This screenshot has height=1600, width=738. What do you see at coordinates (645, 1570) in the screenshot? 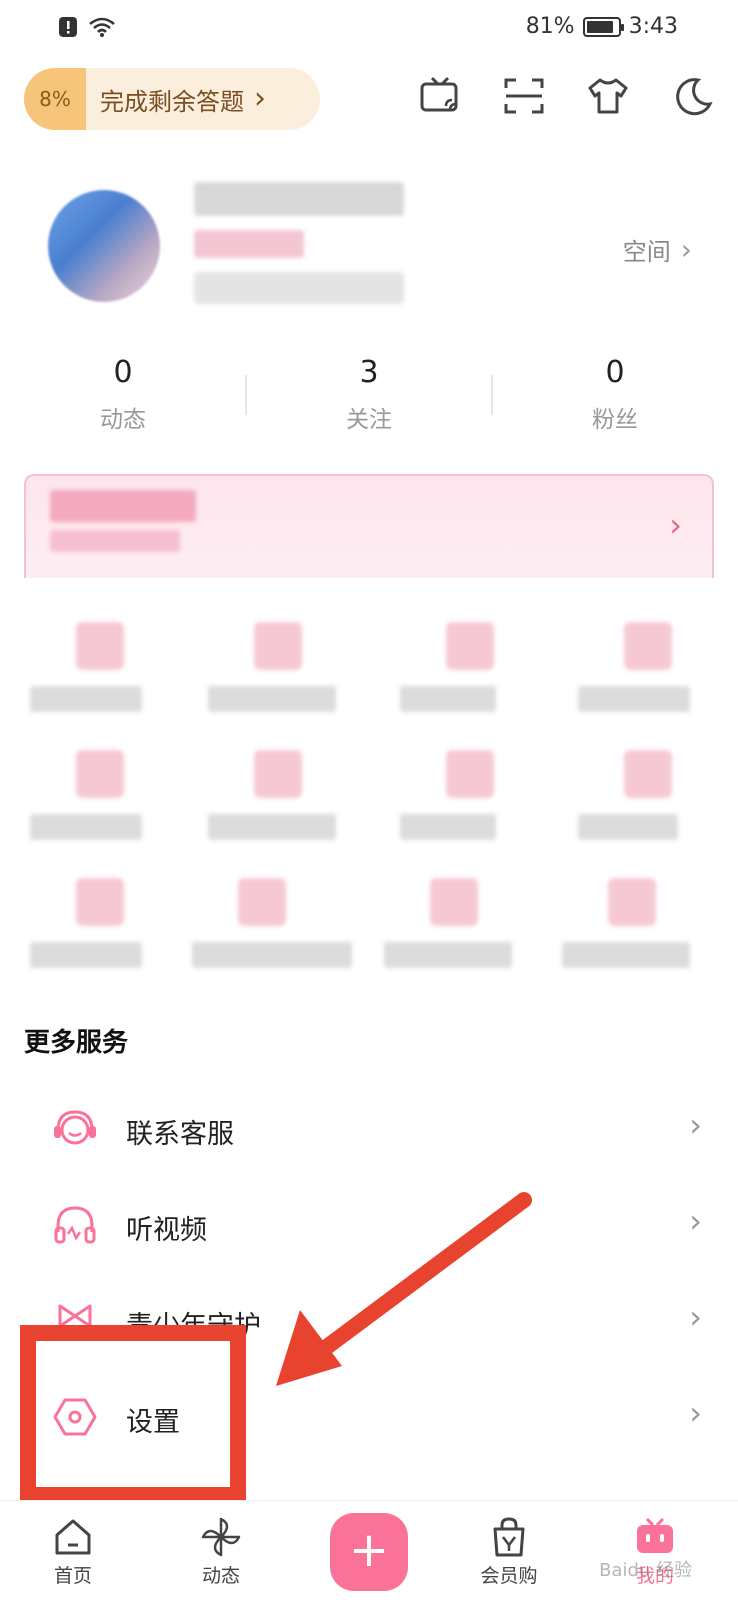
I see `watermark: Baidu 经验` at bounding box center [645, 1570].